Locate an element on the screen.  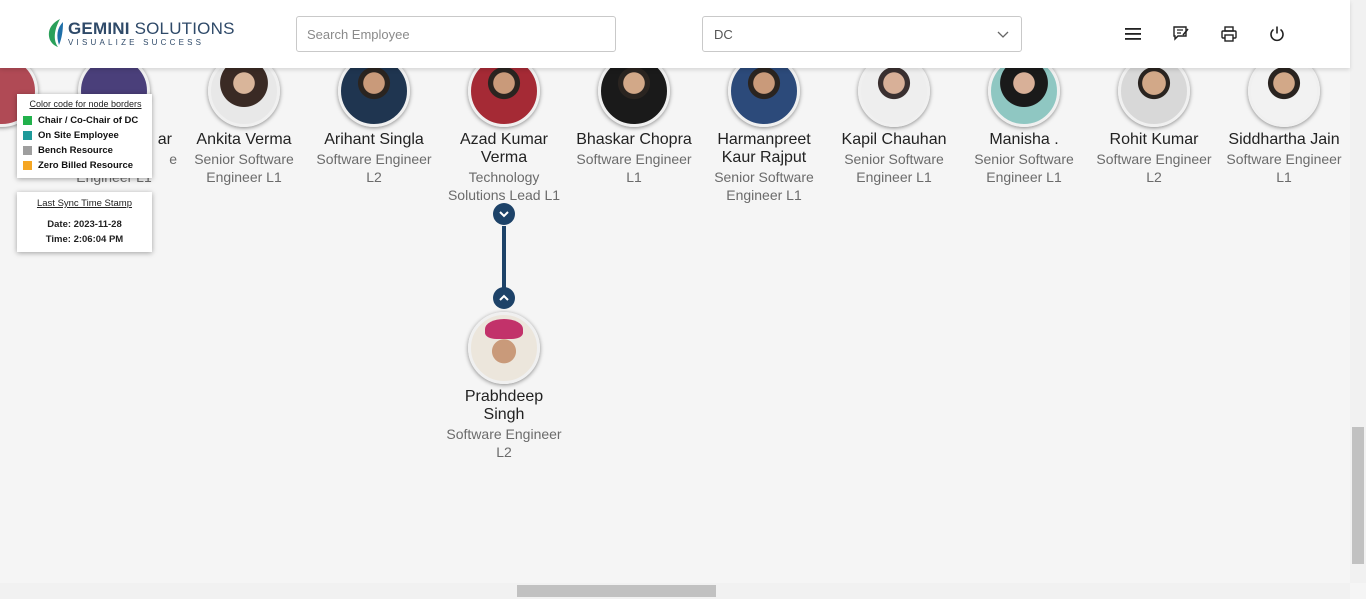
employee-node: Ankita Verma Senior Software Engineer L1 is located at coordinates (244, 127).